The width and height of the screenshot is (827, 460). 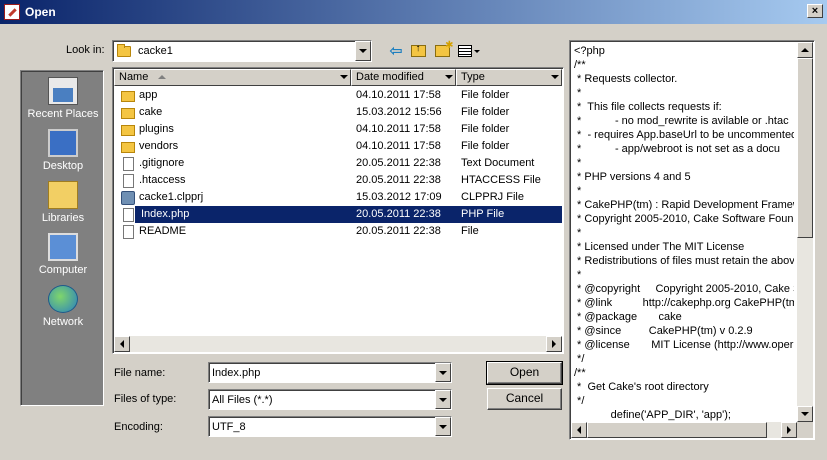 I want to click on encoding-dropdown-button, so click(x=443, y=426).